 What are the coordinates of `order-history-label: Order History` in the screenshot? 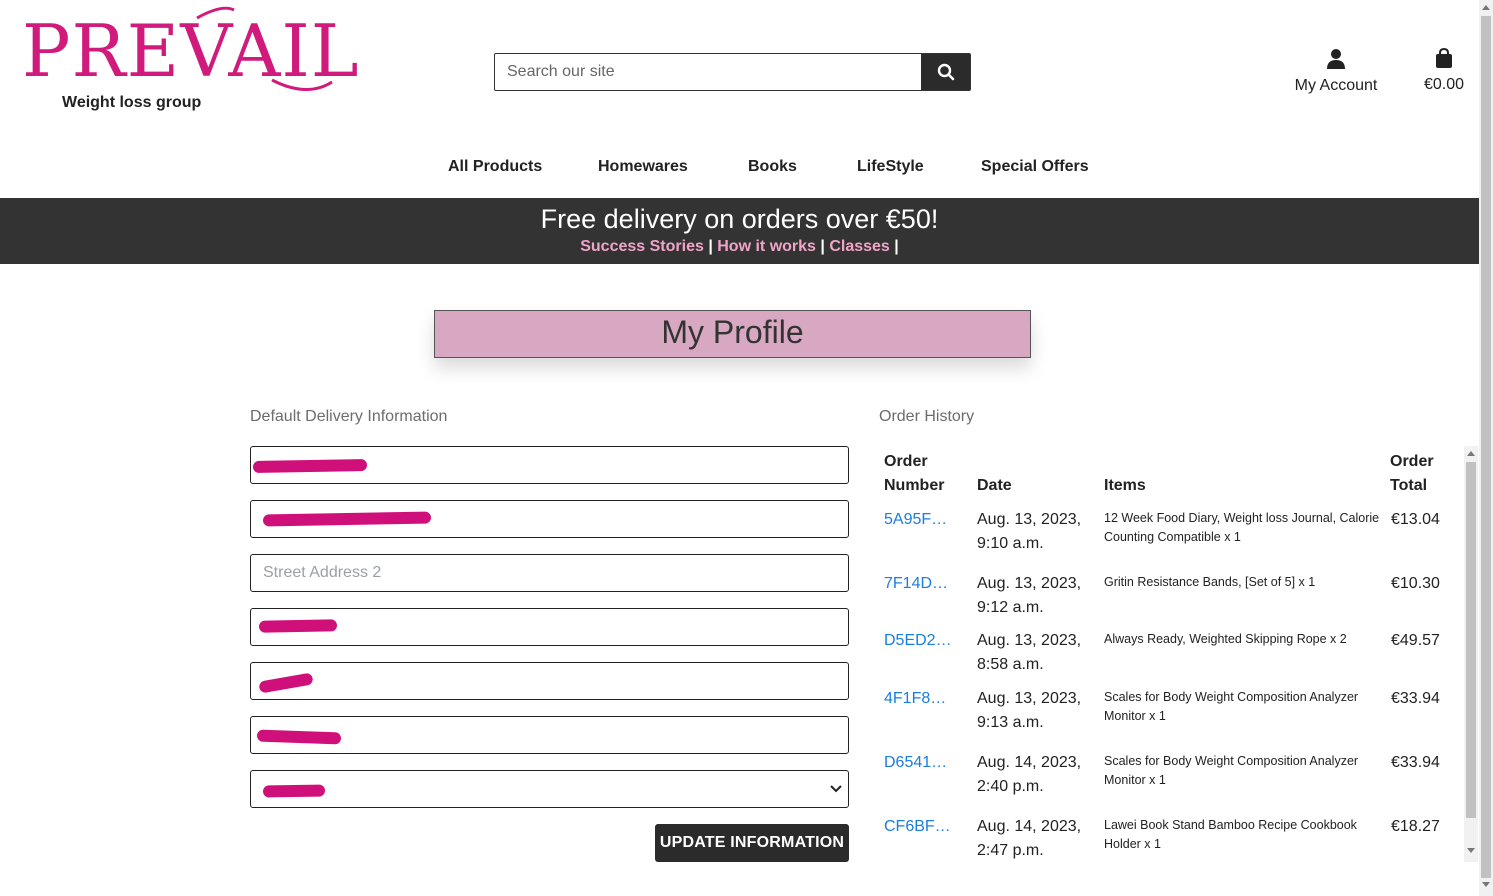 It's located at (927, 416).